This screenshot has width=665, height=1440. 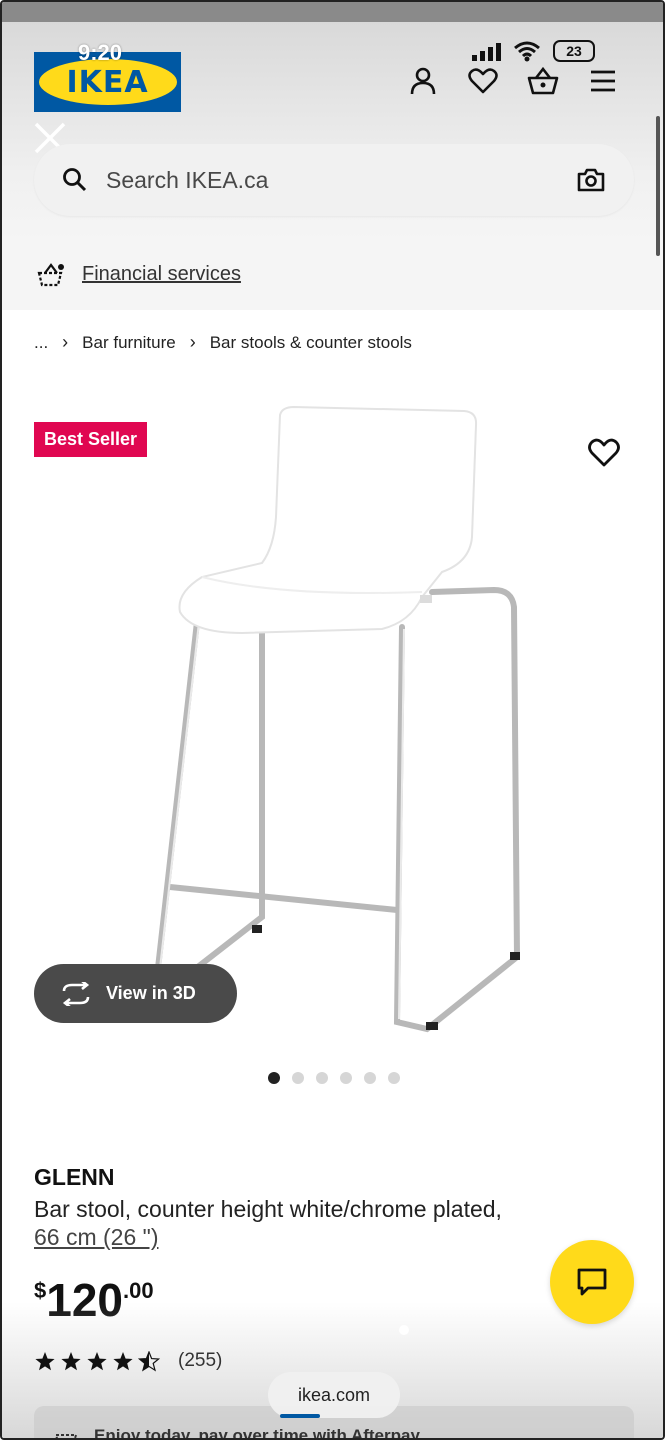 What do you see at coordinates (149, 1361) in the screenshot?
I see `star-half-icon` at bounding box center [149, 1361].